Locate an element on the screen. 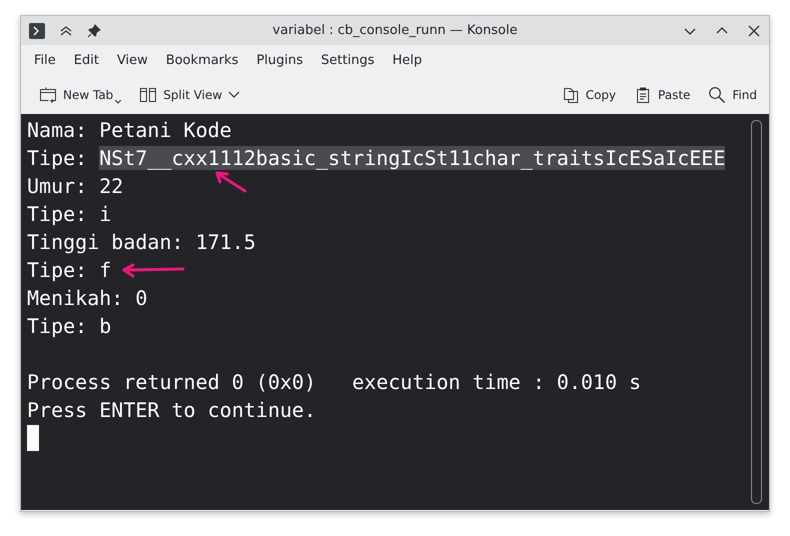  terminal-text: Tipe: f is located at coordinates (69, 270).